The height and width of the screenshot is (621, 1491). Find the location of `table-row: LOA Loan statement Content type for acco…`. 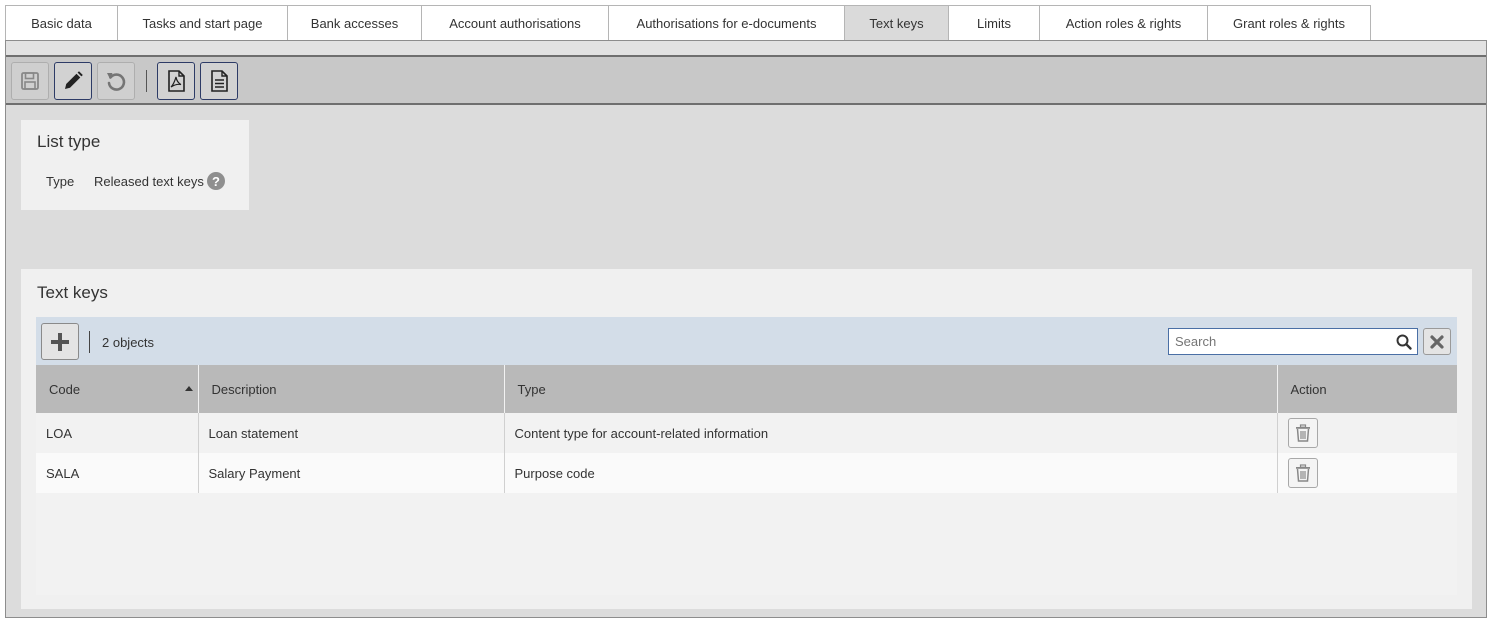

table-row: LOA Loan statement Content type for acco… is located at coordinates (746, 433).